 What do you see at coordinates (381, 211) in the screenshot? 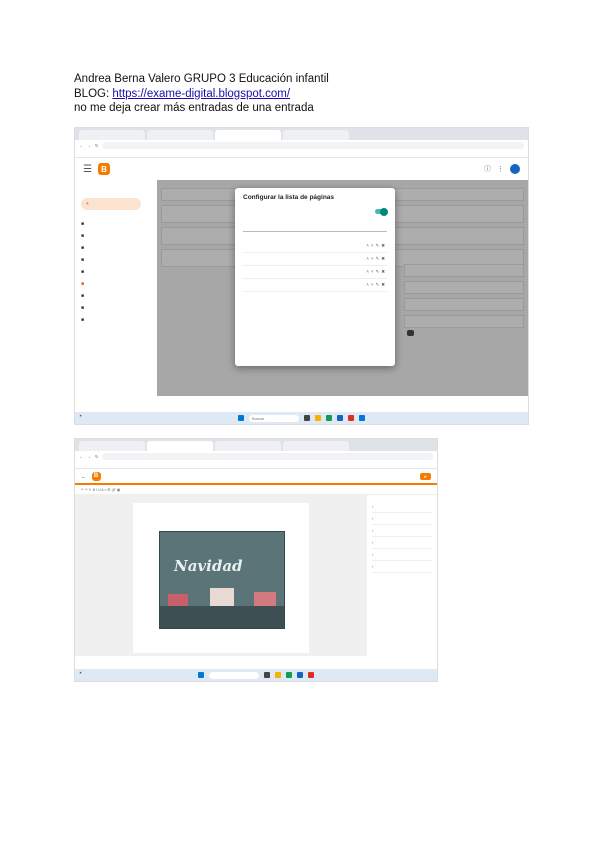
I see `visibility-toggle` at bounding box center [381, 211].